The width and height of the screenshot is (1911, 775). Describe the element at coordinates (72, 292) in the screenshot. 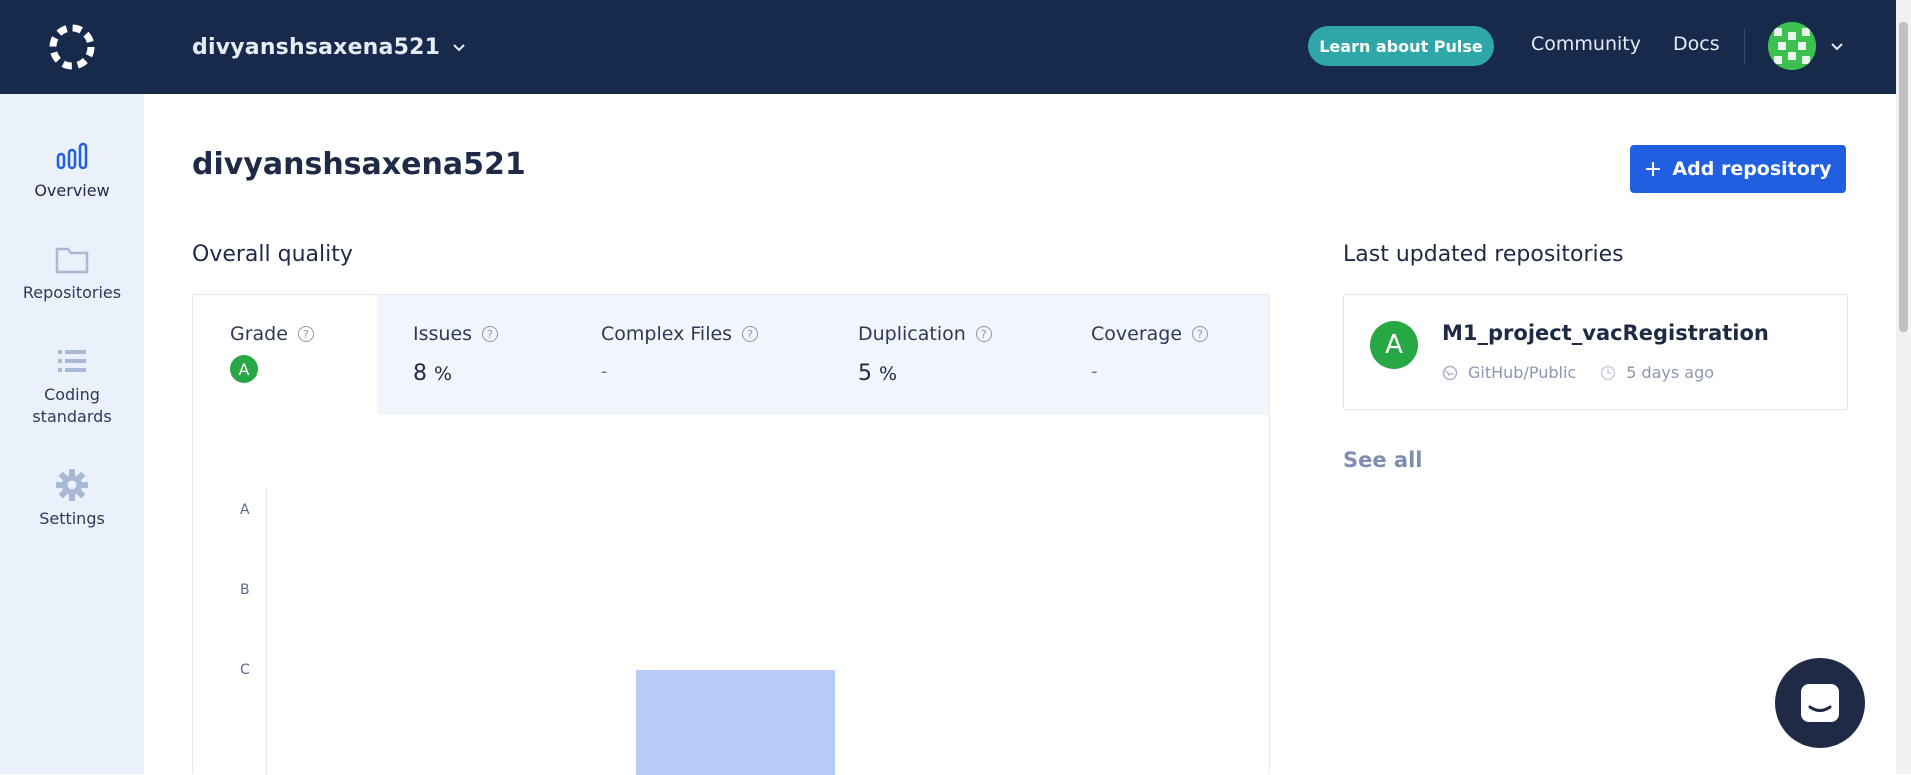

I see `sidebar-item-label: Repositories` at that location.